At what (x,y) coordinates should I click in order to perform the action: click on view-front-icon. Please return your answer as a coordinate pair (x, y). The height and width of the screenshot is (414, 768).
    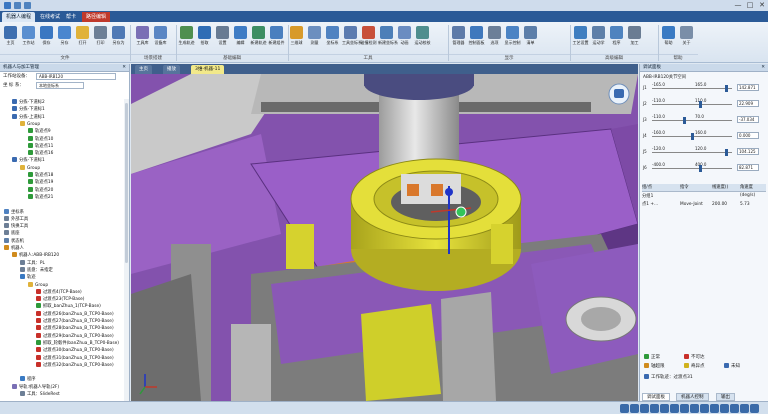
    Looking at the image, I should click on (634, 408).